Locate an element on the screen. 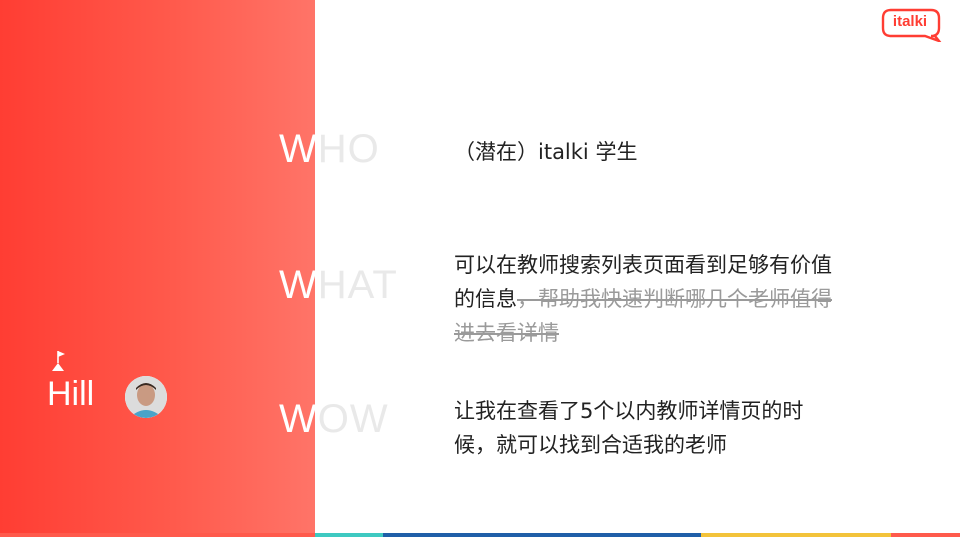 This screenshot has width=960, height=537. presenter-name: Hill is located at coordinates (71, 394).